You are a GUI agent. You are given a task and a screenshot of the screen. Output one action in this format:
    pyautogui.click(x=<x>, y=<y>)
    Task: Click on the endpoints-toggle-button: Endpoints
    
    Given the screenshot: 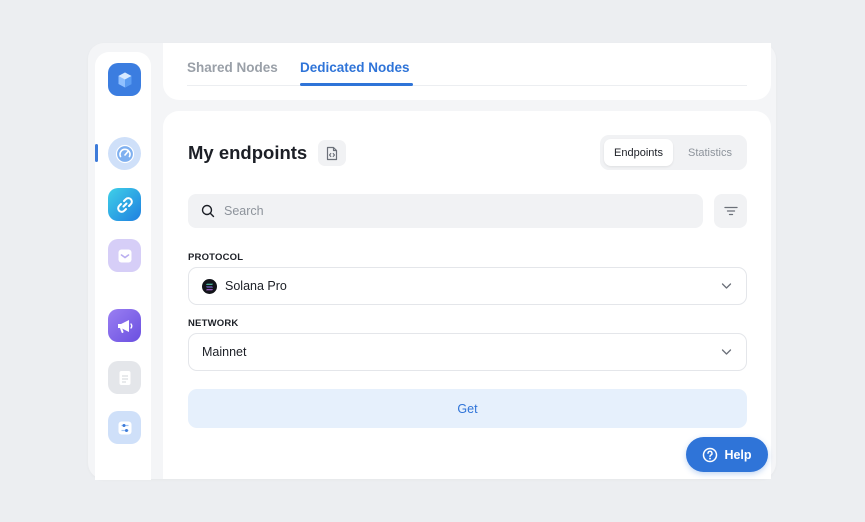 What is the action you would take?
    pyautogui.click(x=638, y=152)
    